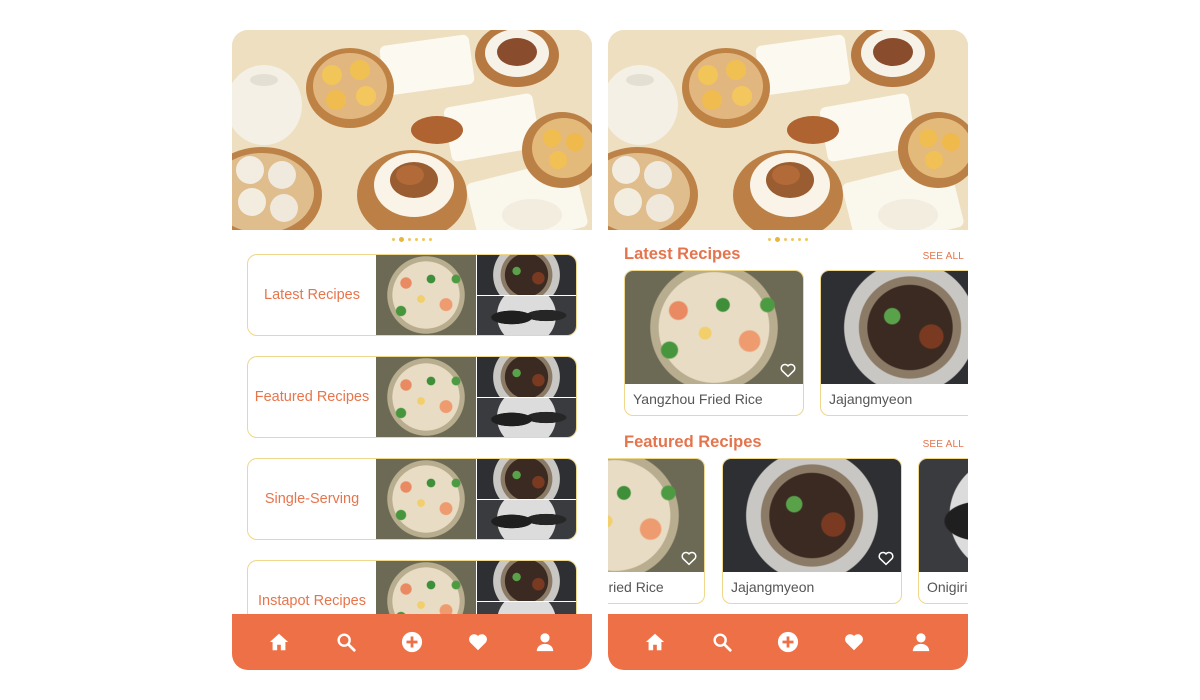 This screenshot has height=700, width=1200. I want to click on category-card-single-serving: Single-Serving, so click(412, 499).